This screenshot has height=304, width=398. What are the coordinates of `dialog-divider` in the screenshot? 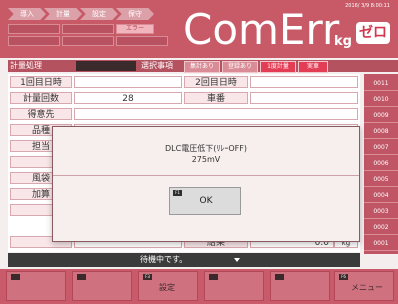 It's located at (206, 175).